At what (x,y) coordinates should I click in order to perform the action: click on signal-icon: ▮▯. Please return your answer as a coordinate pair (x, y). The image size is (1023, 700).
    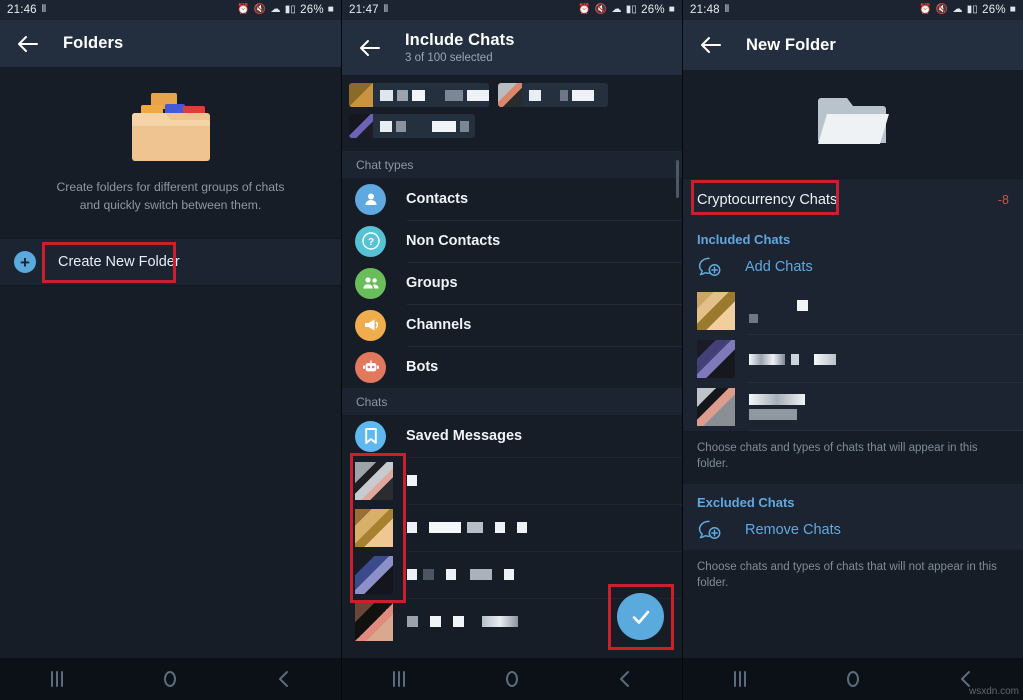
    Looking at the image, I should click on (631, 9).